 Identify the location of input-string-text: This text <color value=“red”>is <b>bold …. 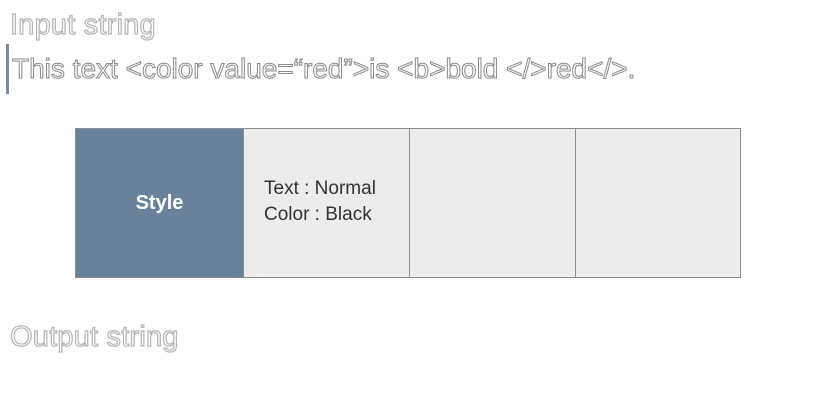
(323, 68).